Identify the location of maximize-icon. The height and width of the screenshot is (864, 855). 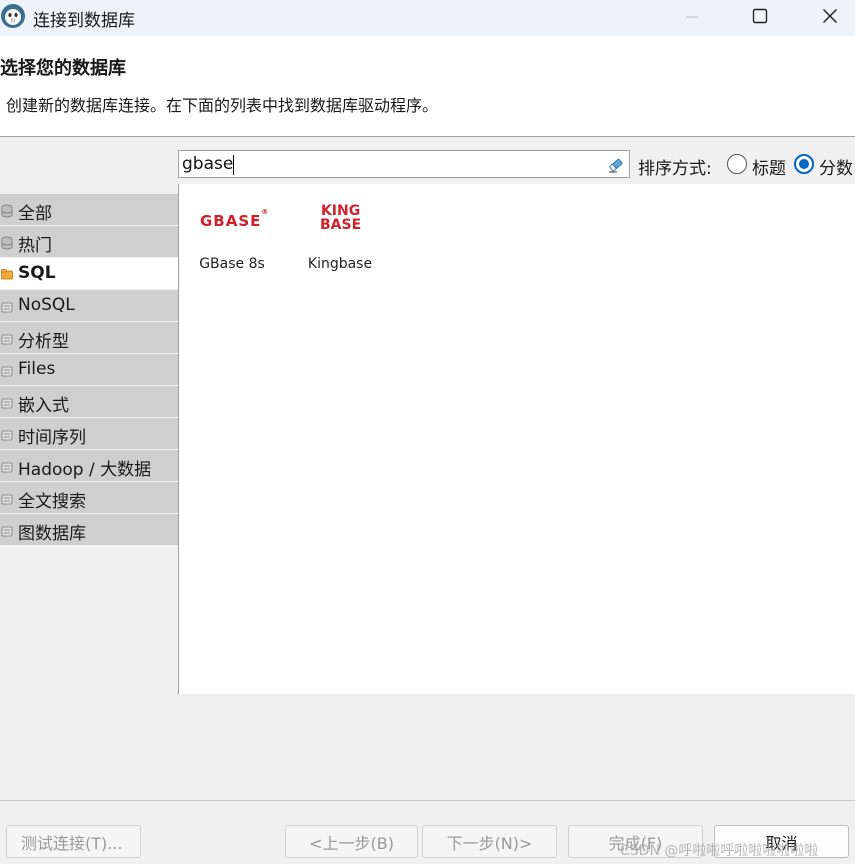
(760, 18).